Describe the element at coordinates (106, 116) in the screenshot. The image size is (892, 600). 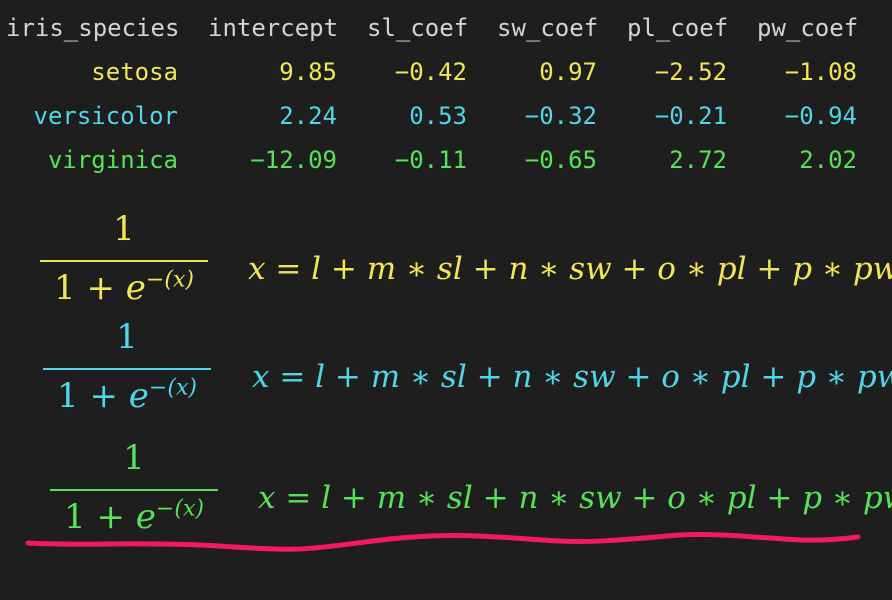
I see `row-species-versicolor: versicolor` at that location.